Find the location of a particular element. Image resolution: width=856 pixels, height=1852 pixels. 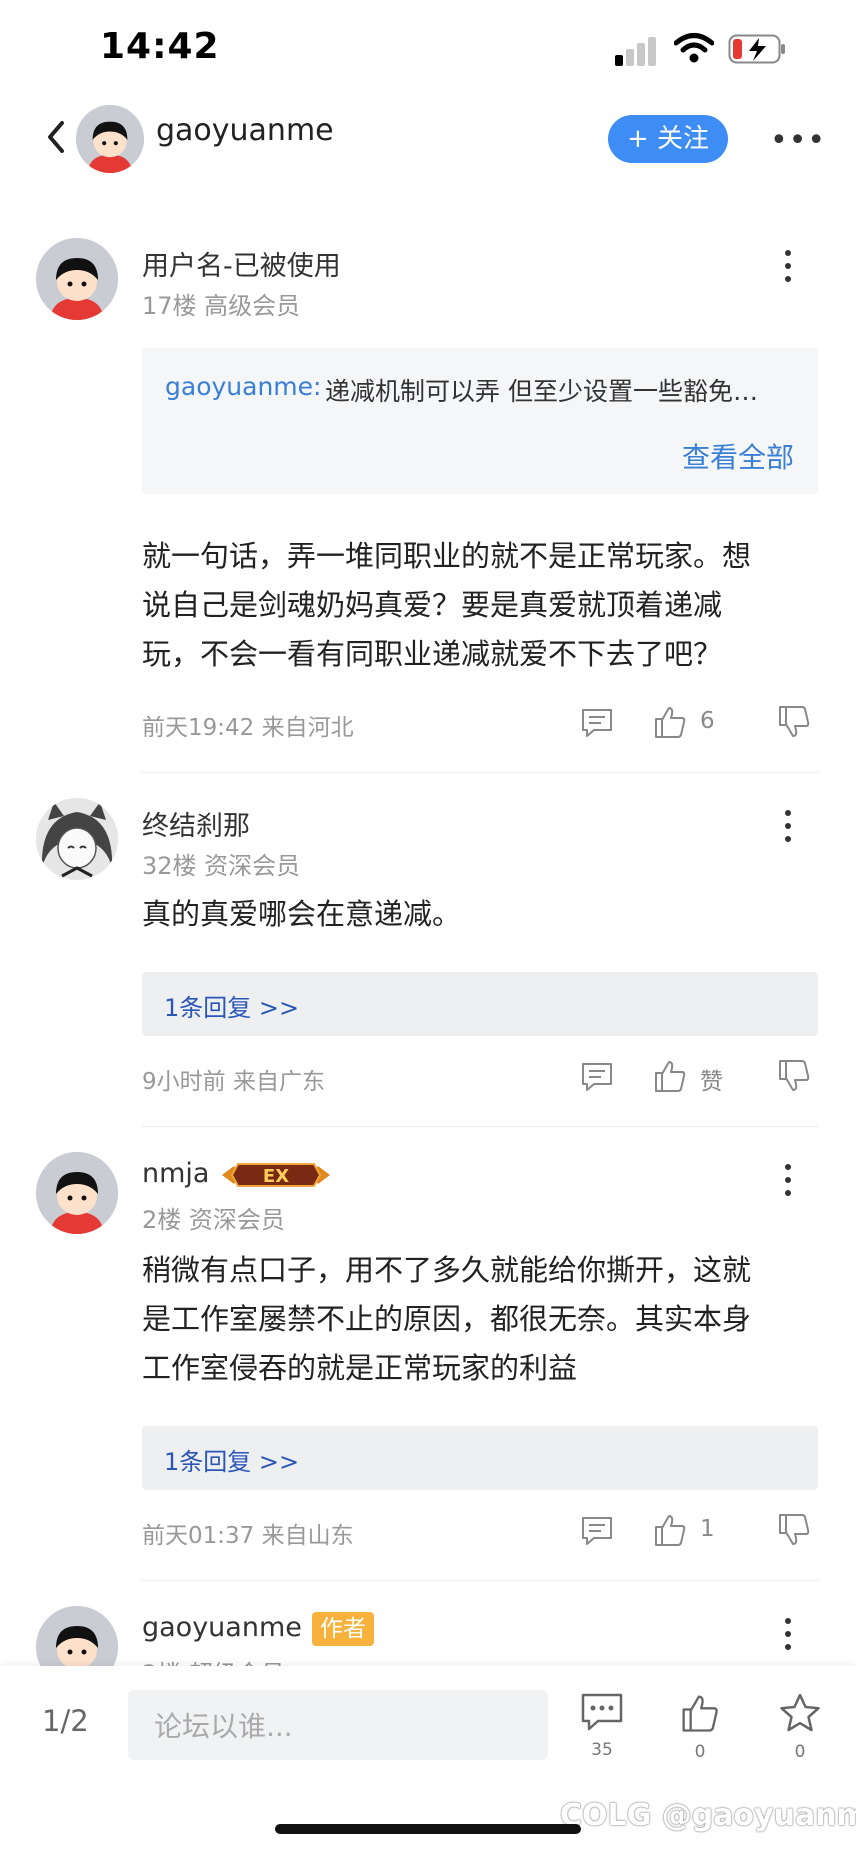

floor-level: 17楼 高级会员 is located at coordinates (221, 306).